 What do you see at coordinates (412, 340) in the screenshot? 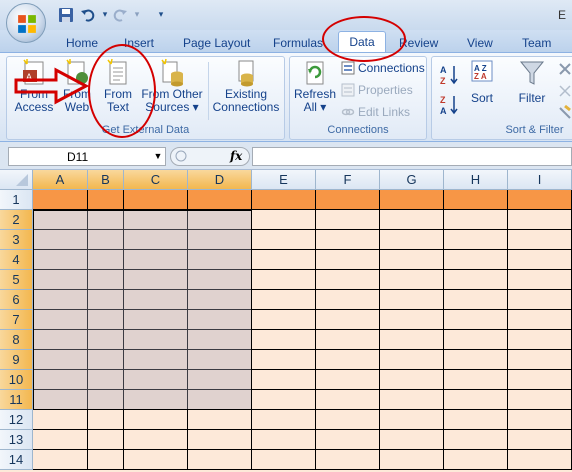
I see `cell-g8` at bounding box center [412, 340].